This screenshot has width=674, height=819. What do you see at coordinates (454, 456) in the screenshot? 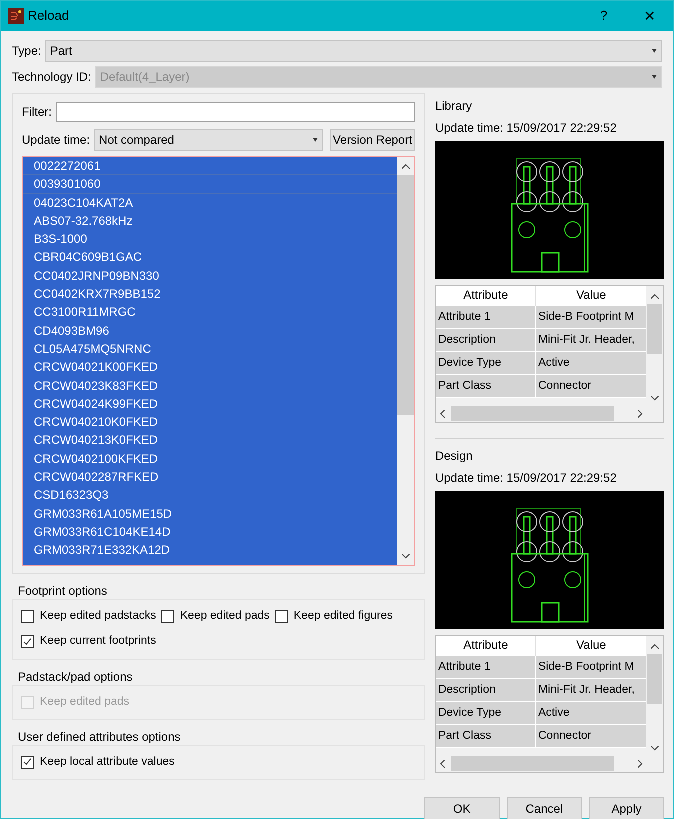
I see `panel-title: Design` at bounding box center [454, 456].